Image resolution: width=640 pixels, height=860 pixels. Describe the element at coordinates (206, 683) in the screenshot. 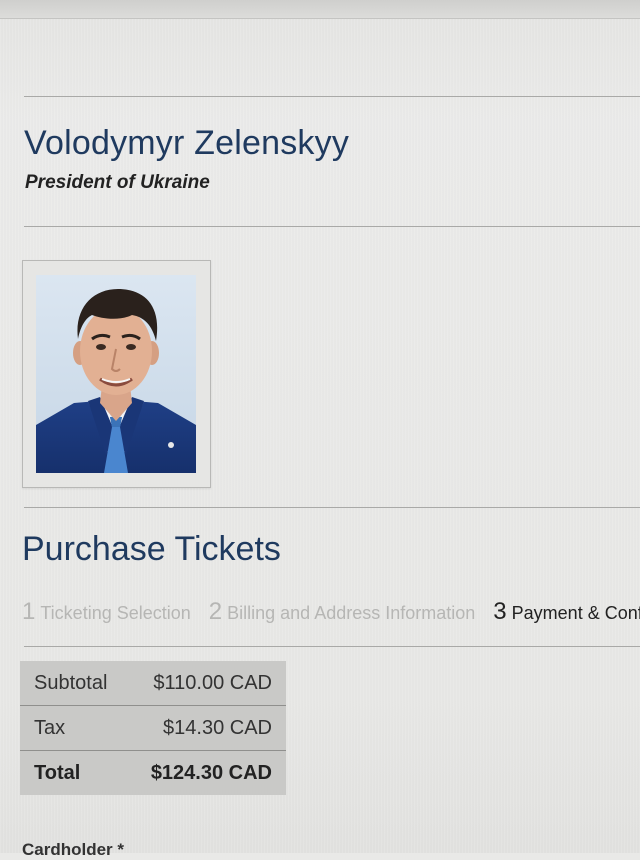

I see `summary-amount: $110.00 CAD` at that location.